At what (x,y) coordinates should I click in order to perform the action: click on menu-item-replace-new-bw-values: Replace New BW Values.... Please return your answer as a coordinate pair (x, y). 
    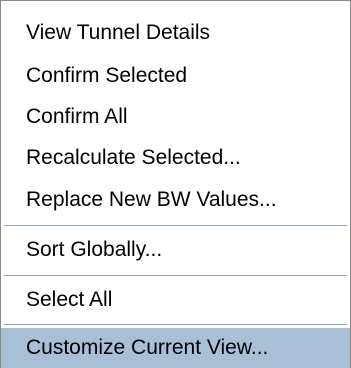
    Looking at the image, I should click on (175, 200).